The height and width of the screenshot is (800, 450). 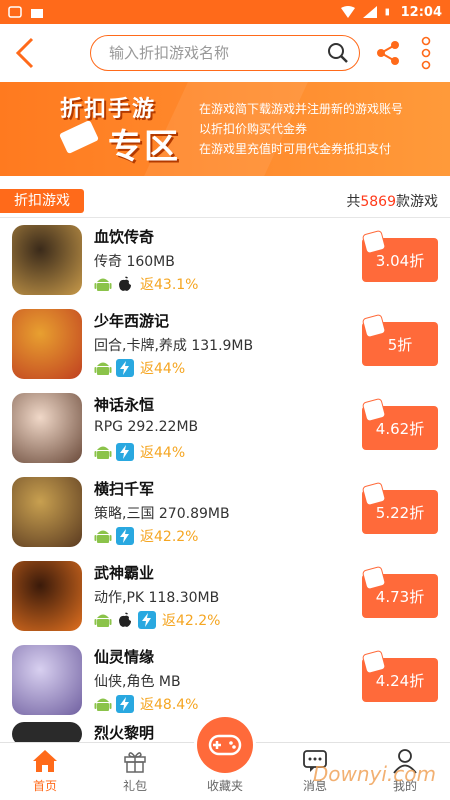 I want to click on discount-button: 4.73折, so click(x=399, y=591).